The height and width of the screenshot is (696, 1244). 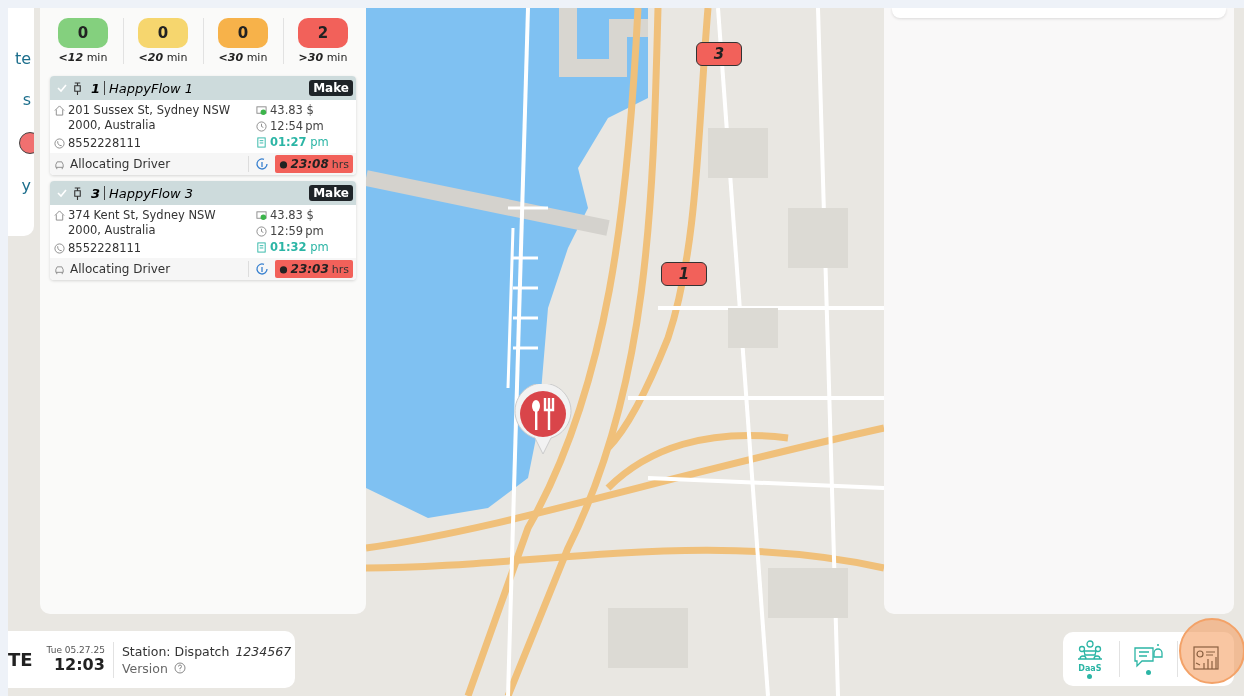 I want to click on address-text: 201 Sussex St, Sydney NSW 2000, Australia, so click(x=150, y=118).